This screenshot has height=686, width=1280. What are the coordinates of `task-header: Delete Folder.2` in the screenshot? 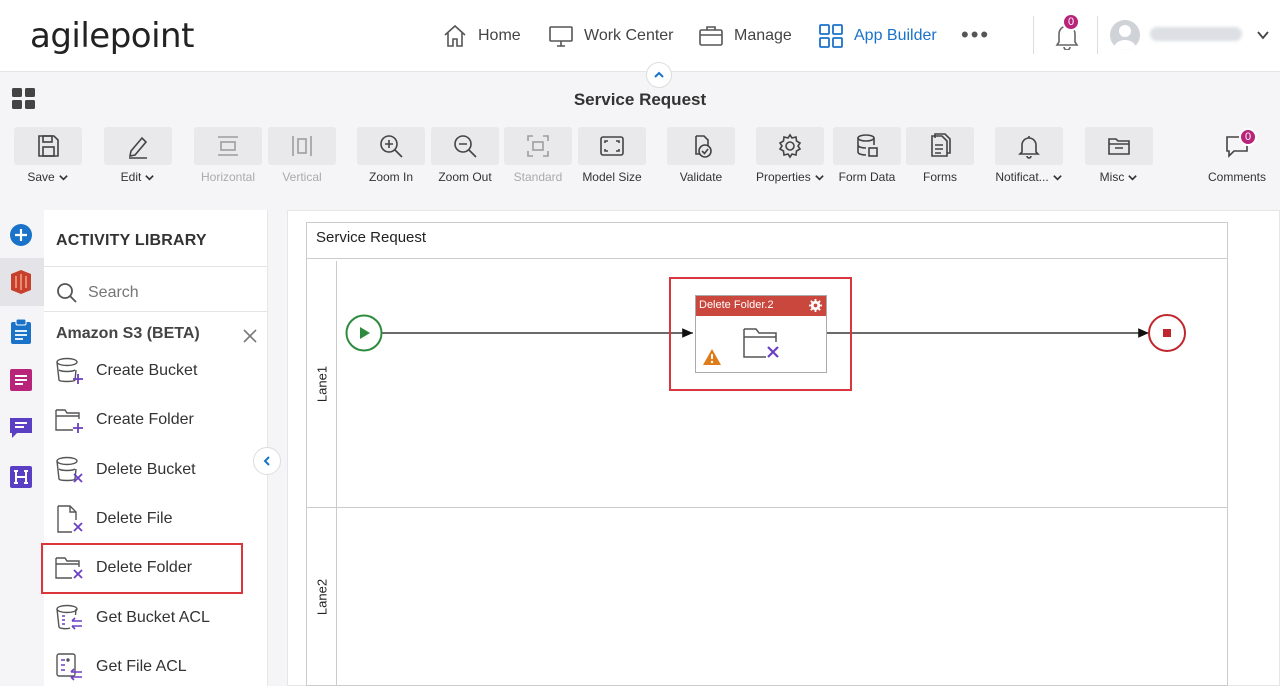 It's located at (761, 306).